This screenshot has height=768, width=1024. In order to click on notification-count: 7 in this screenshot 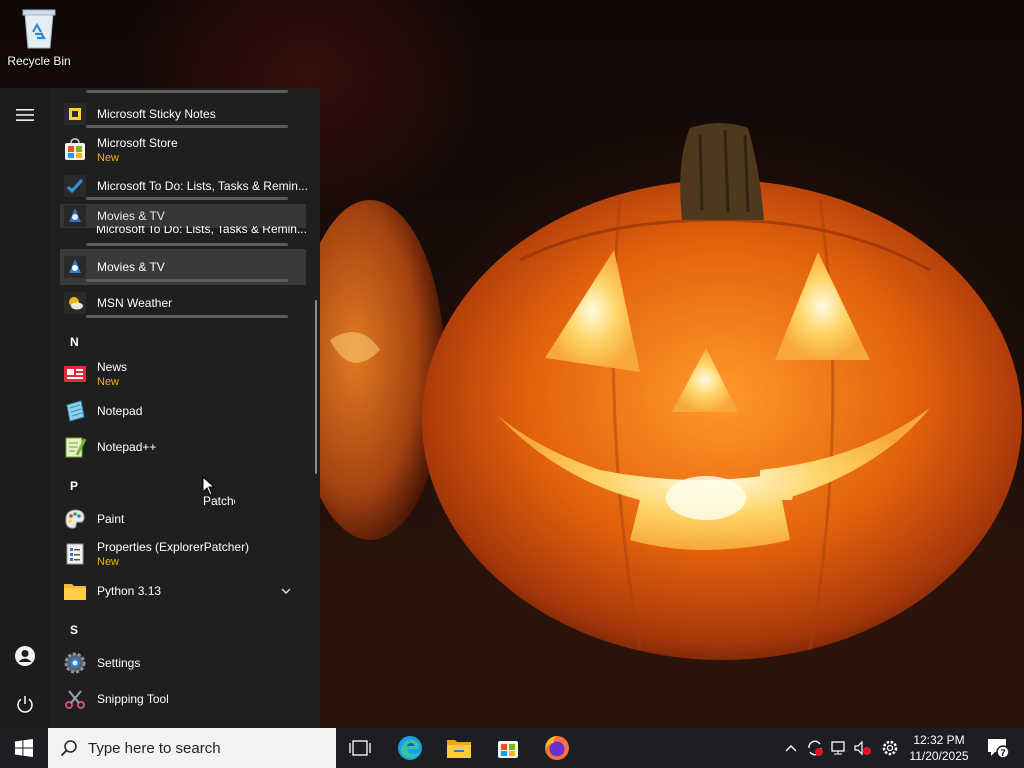, I will do `click(1002, 753)`.